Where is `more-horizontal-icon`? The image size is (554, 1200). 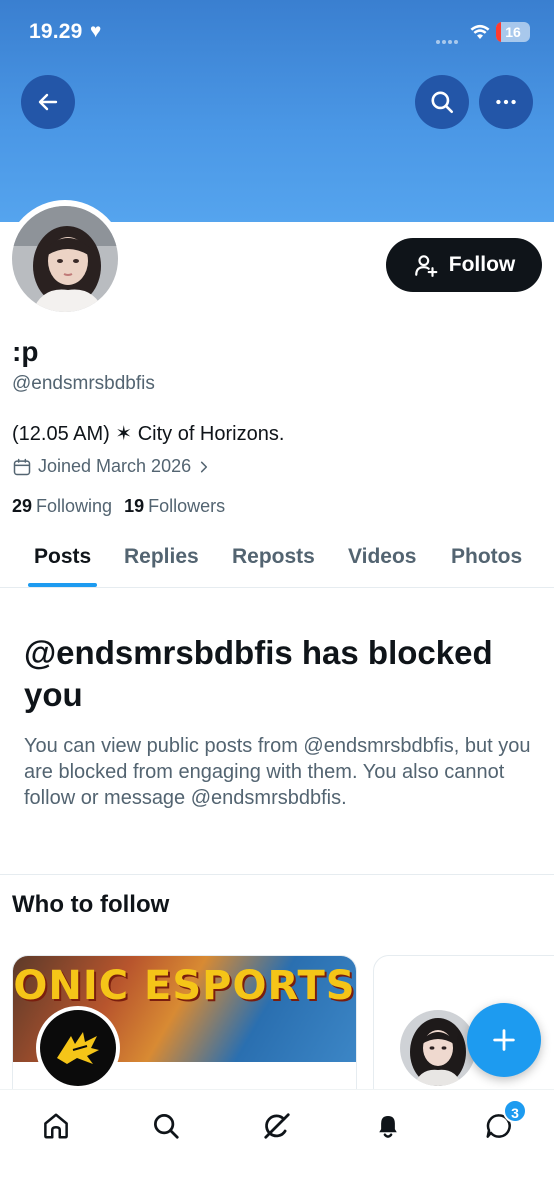
more-horizontal-icon is located at coordinates (506, 102).